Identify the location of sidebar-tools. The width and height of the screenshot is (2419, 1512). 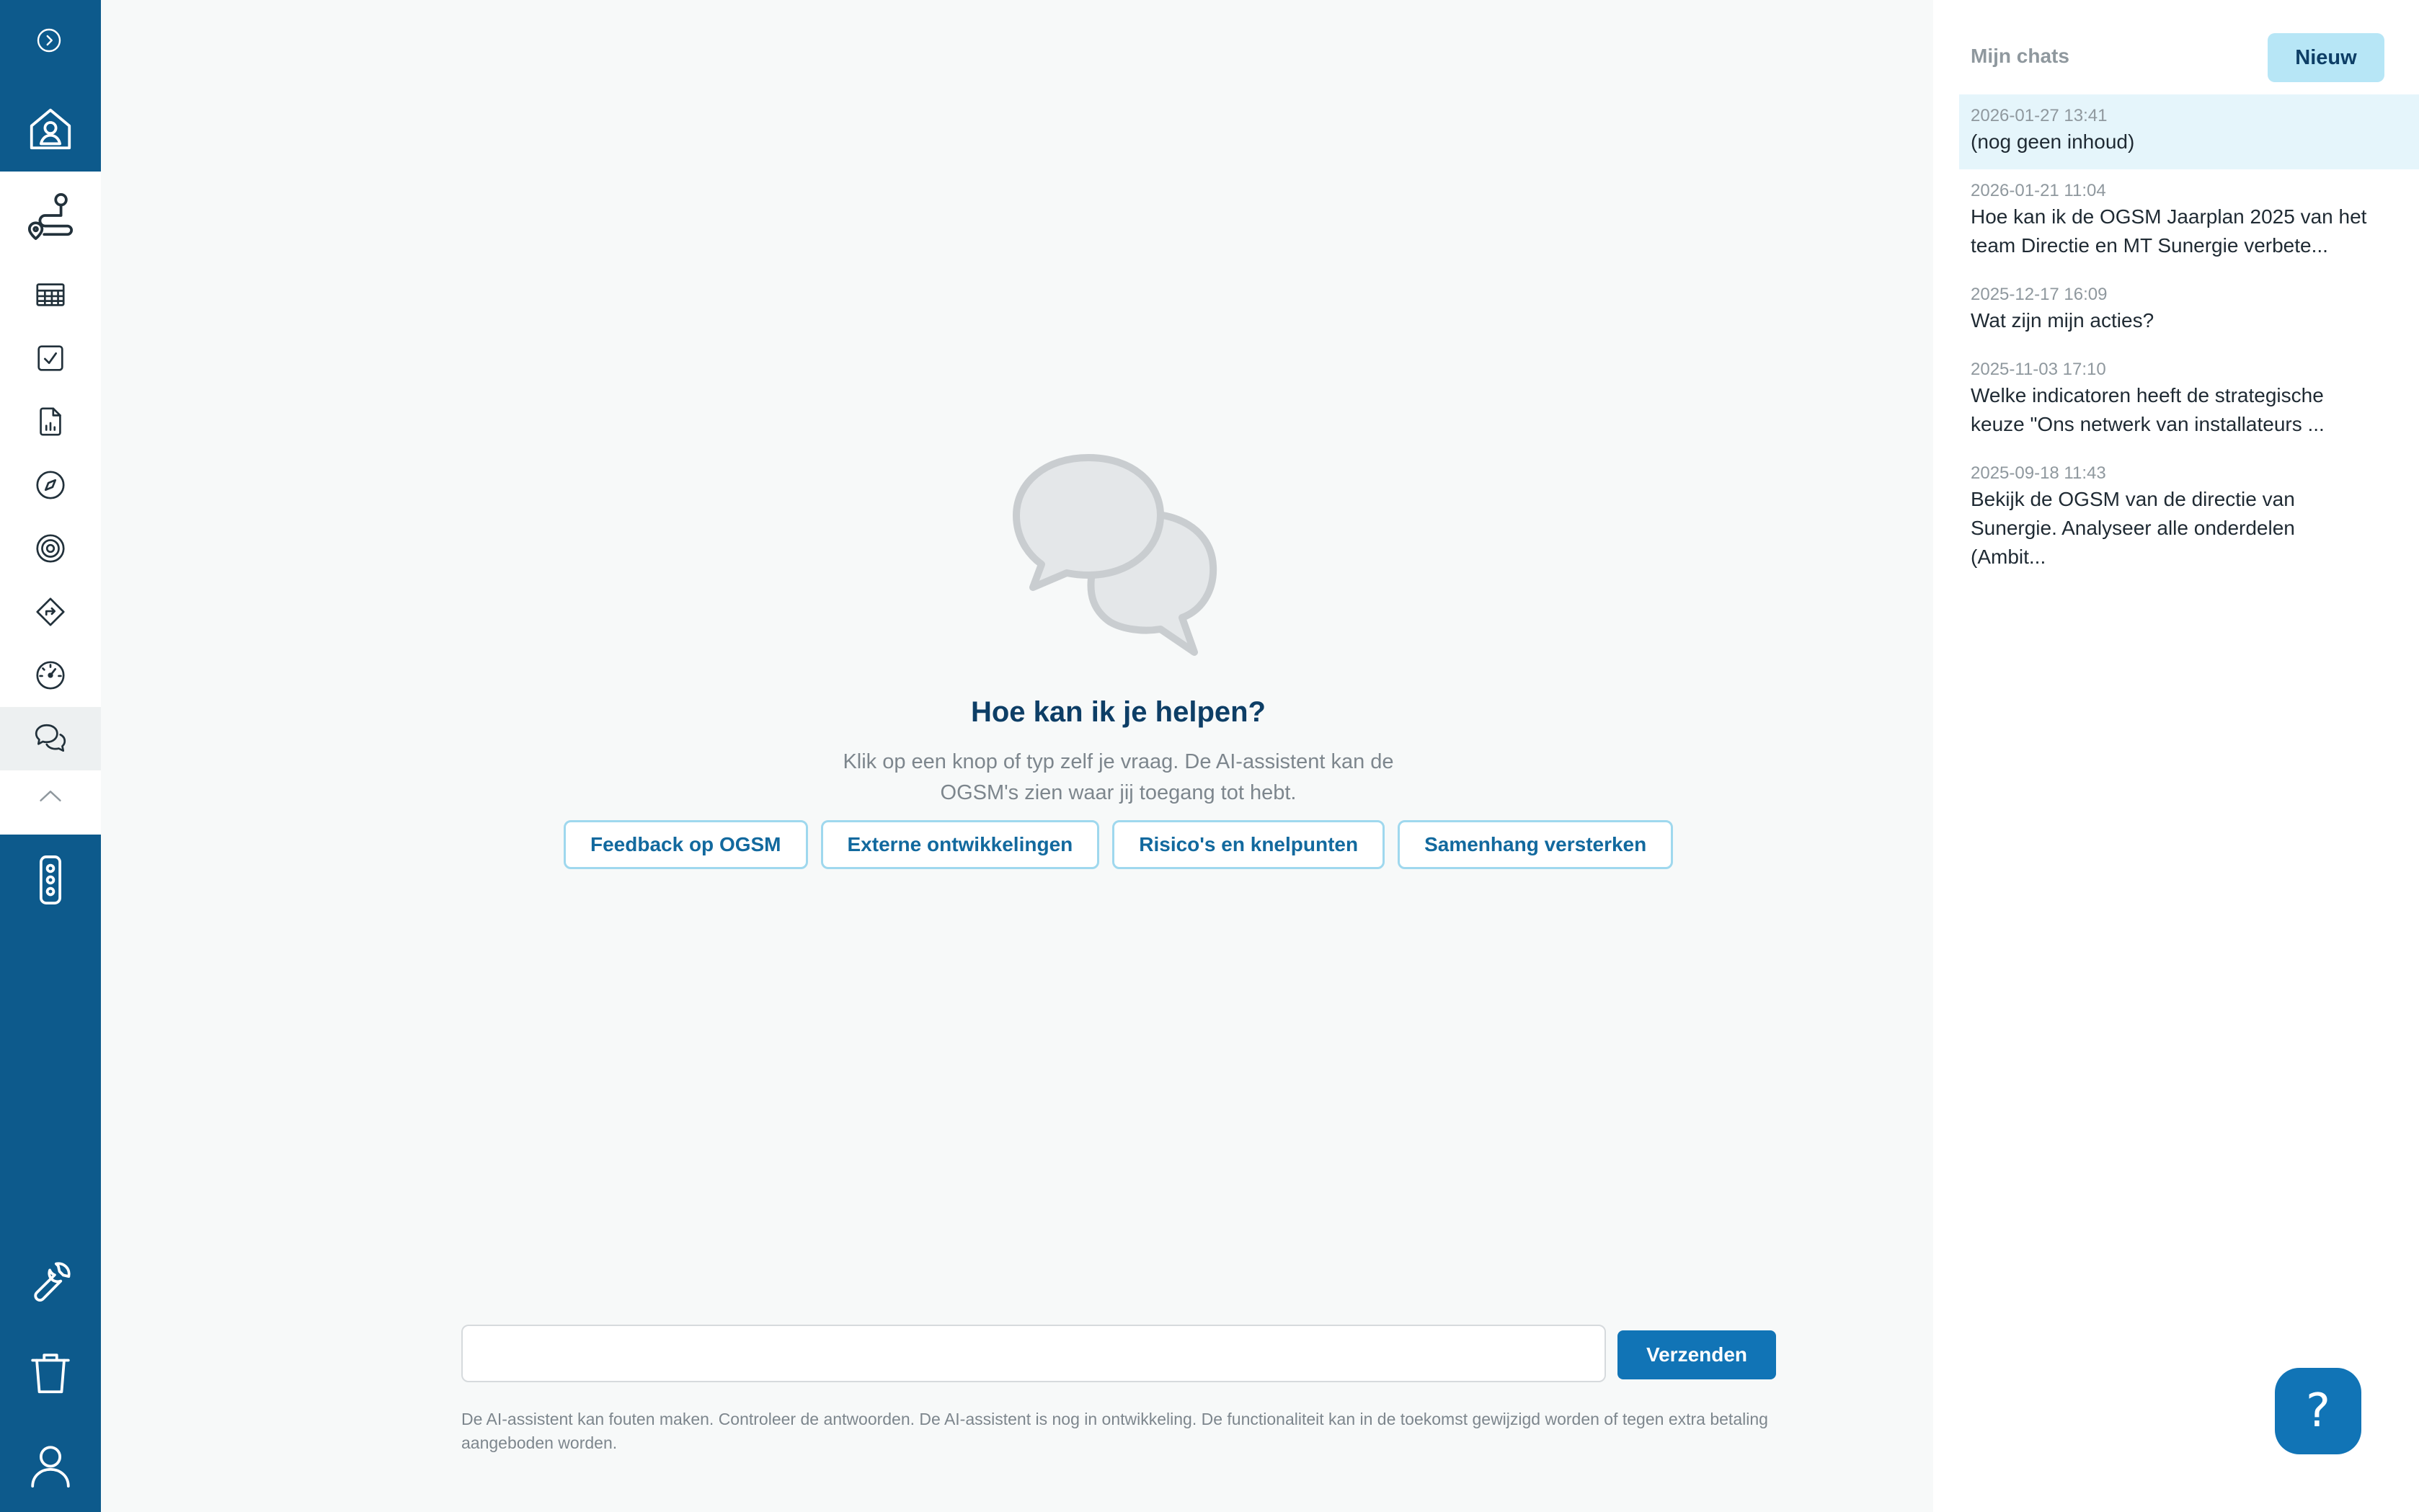
(50, 504).